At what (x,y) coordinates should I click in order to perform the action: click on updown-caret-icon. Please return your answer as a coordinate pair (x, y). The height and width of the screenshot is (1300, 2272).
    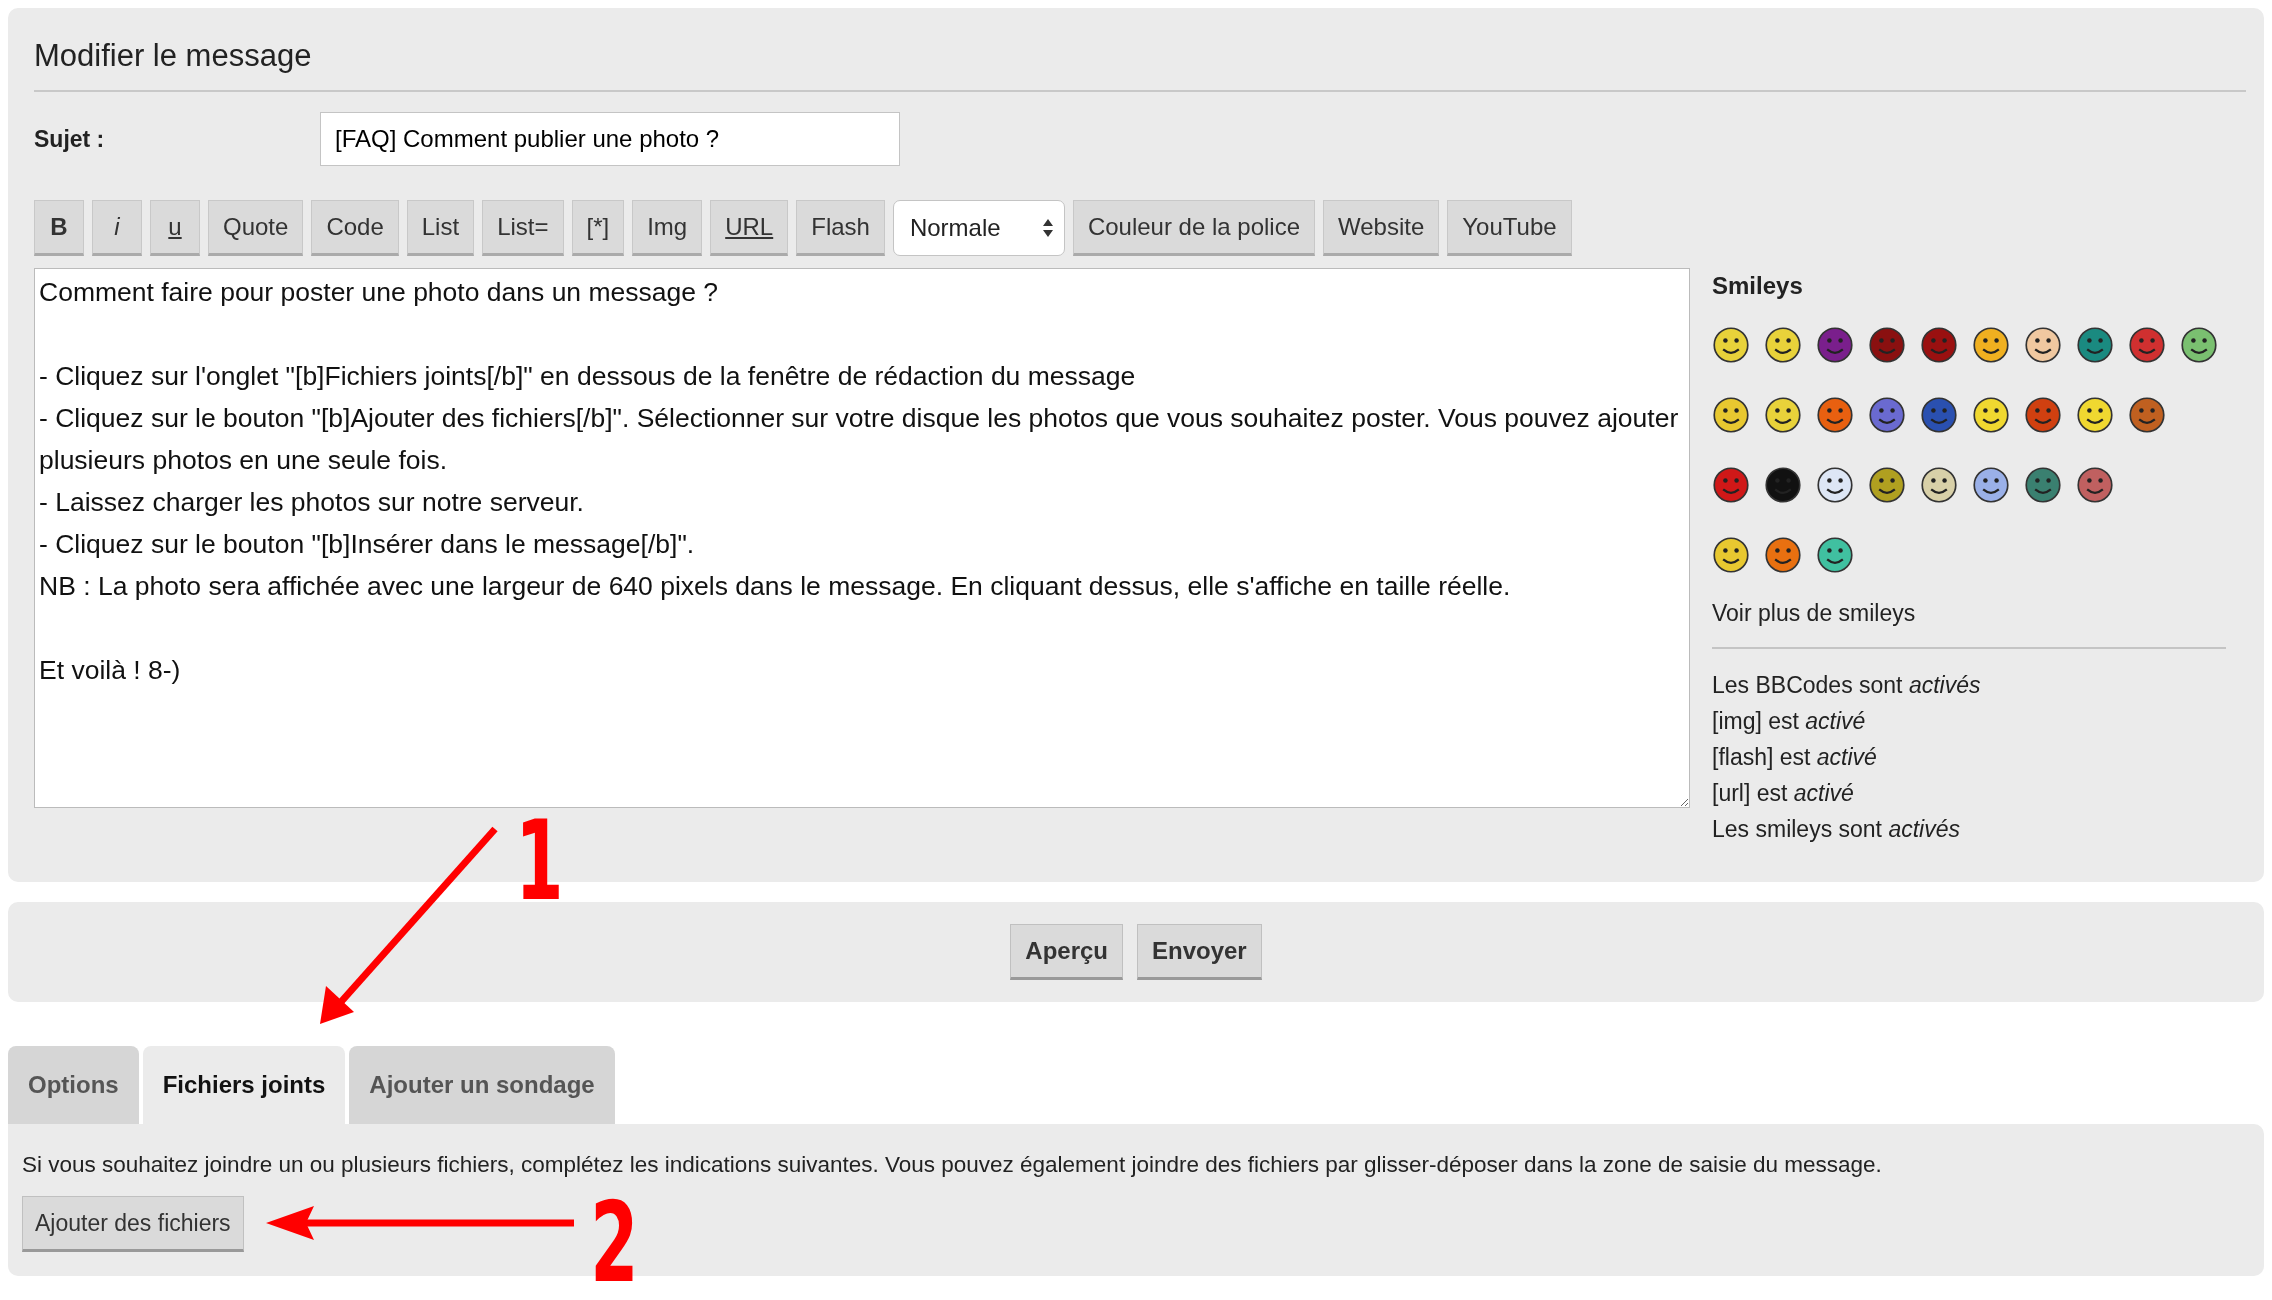
    Looking at the image, I should click on (1047, 228).